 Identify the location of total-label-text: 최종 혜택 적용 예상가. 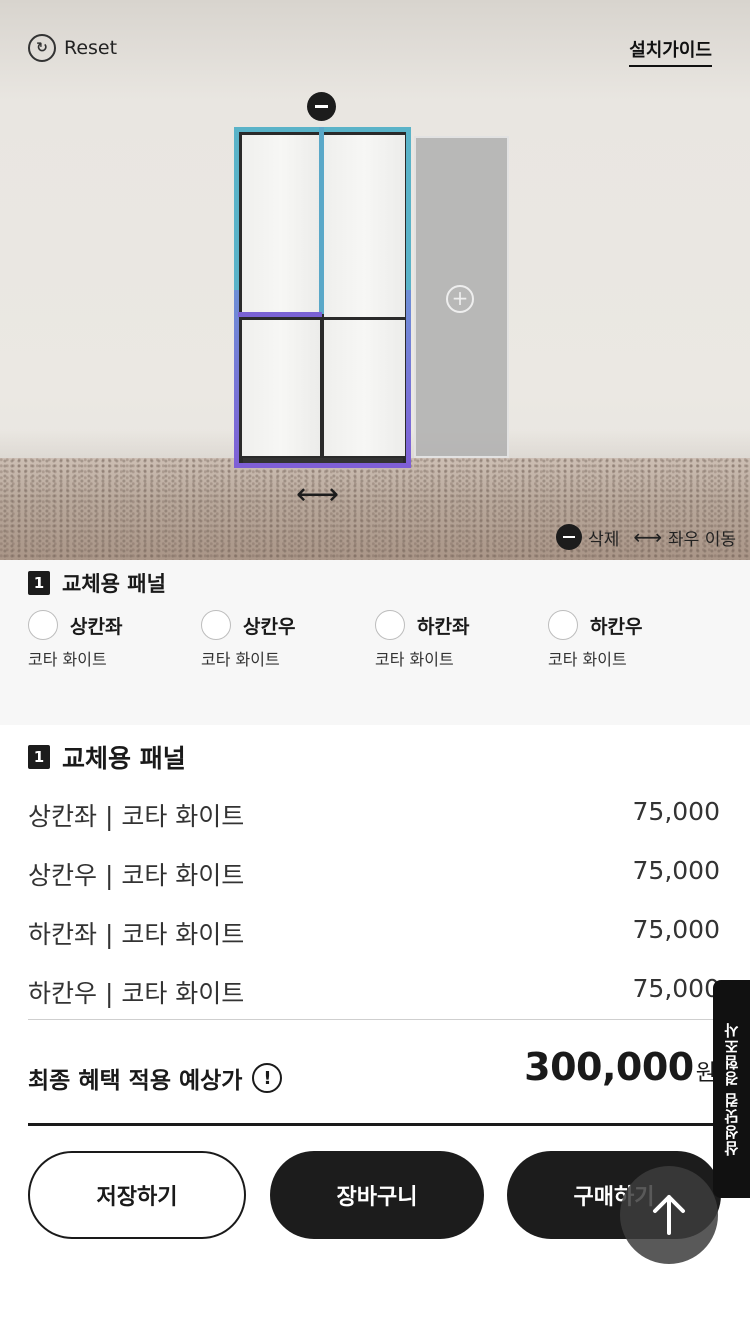
(135, 1081).